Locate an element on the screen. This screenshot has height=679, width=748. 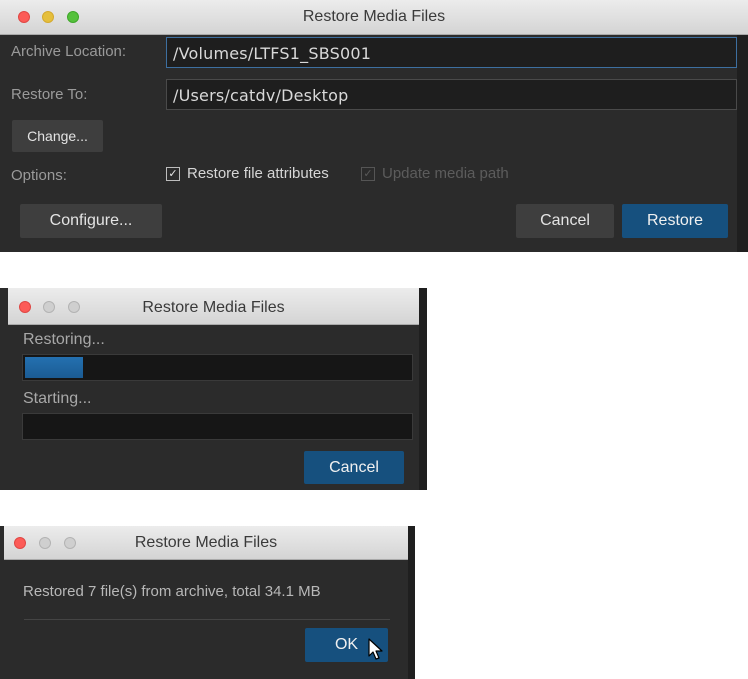
restoring-progress-bar is located at coordinates (217, 367).